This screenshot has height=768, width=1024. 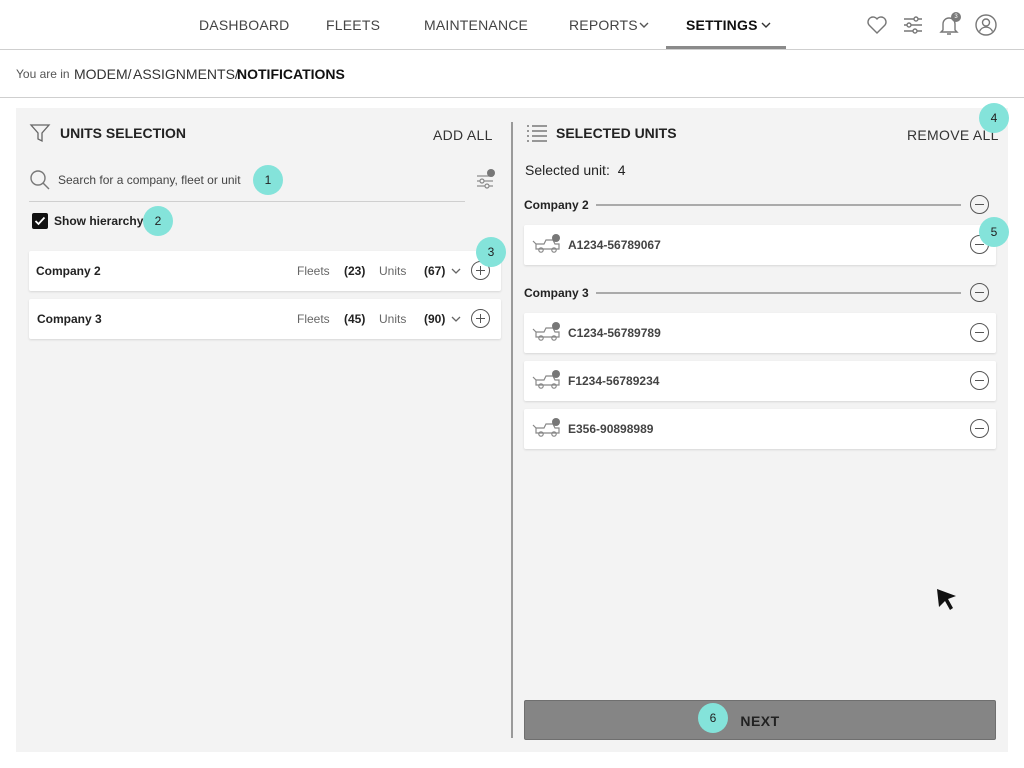 I want to click on group-label: Company 3, so click(x=556, y=293).